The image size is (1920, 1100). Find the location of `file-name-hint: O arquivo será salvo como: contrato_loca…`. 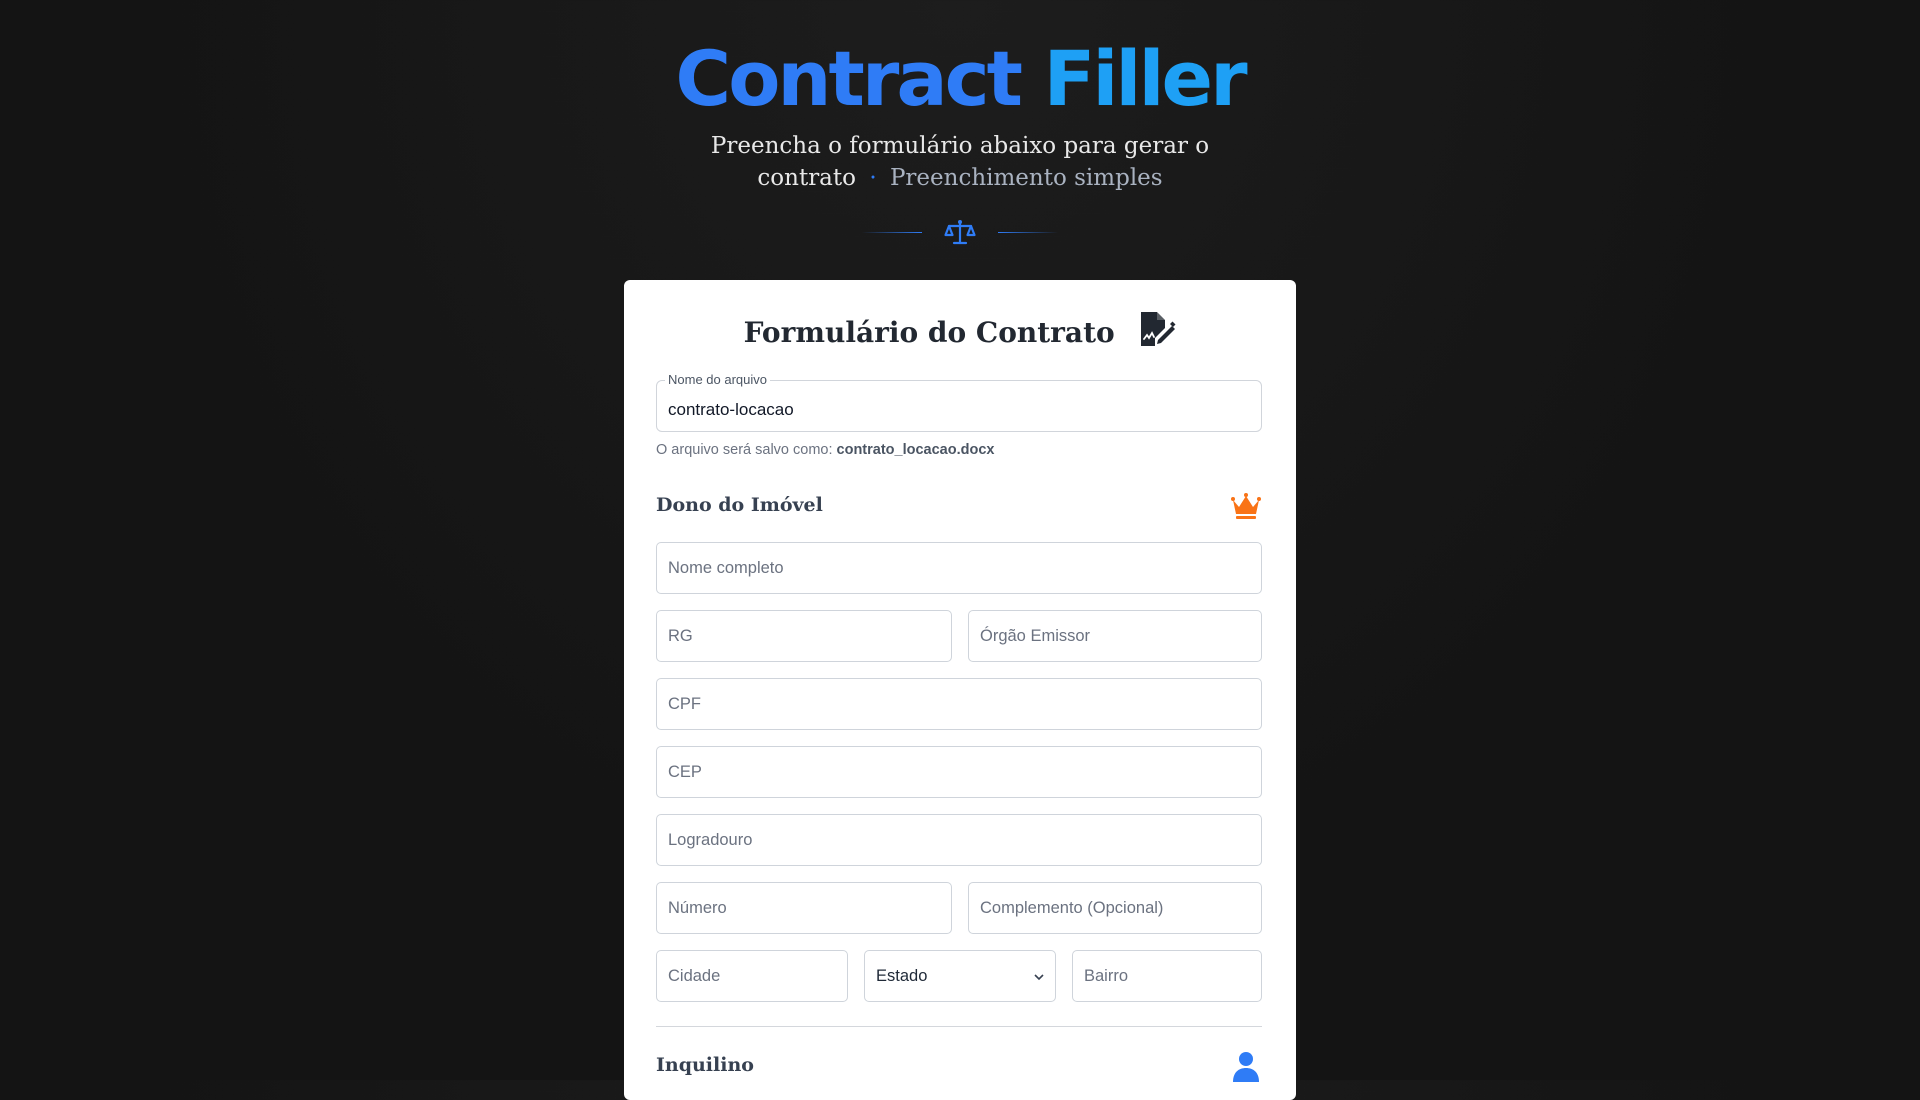

file-name-hint: O arquivo será salvo como: contrato_loca… is located at coordinates (825, 450).